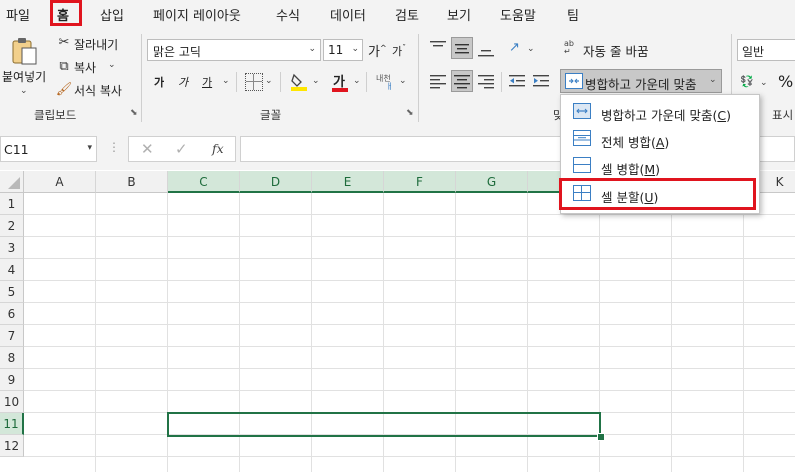  I want to click on home-tab-highlight, so click(66, 13).